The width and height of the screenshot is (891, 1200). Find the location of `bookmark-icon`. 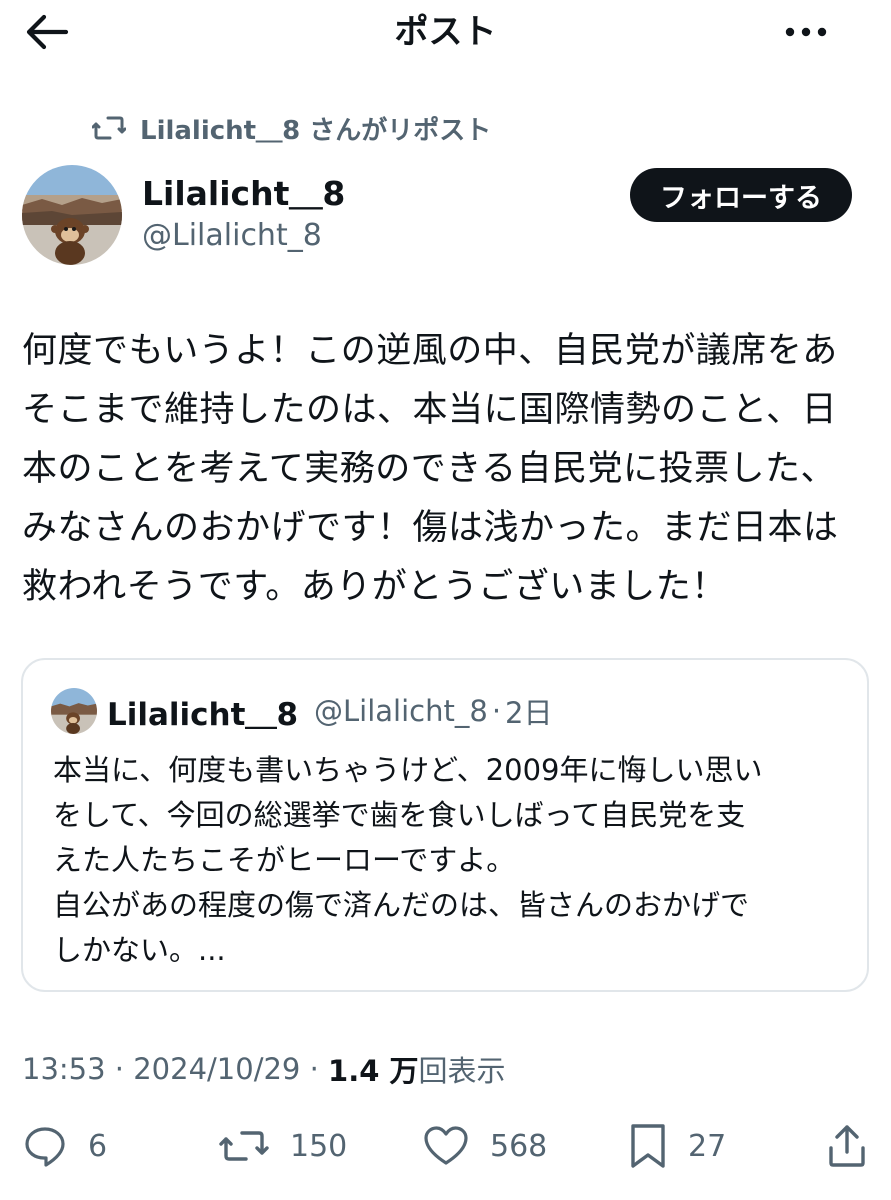

bookmark-icon is located at coordinates (648, 1146).